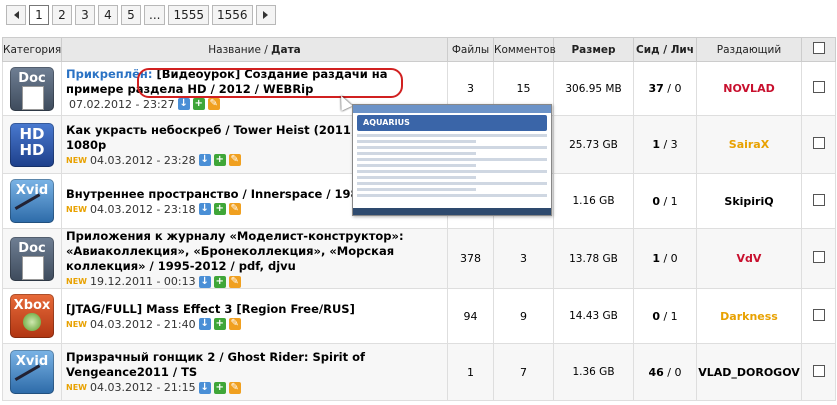  I want to click on category-xbox-icon: Xbox, so click(32, 316).